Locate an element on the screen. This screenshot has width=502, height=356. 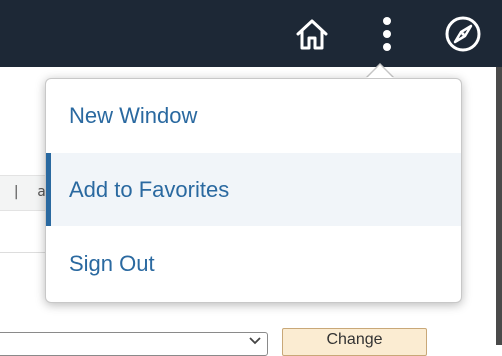
more-options-icon is located at coordinates (387, 34).